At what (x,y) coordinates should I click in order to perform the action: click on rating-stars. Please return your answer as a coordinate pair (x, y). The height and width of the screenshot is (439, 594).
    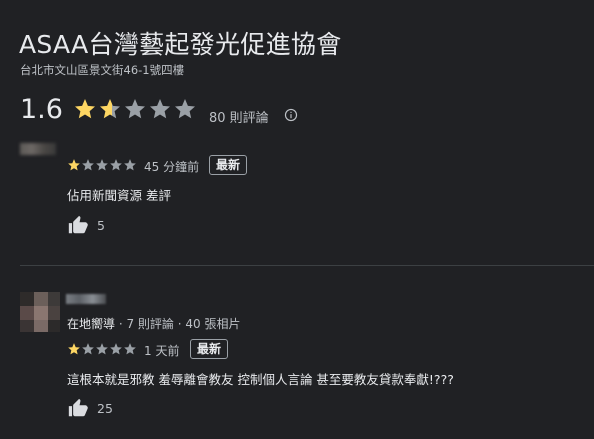
    Looking at the image, I should click on (135, 109).